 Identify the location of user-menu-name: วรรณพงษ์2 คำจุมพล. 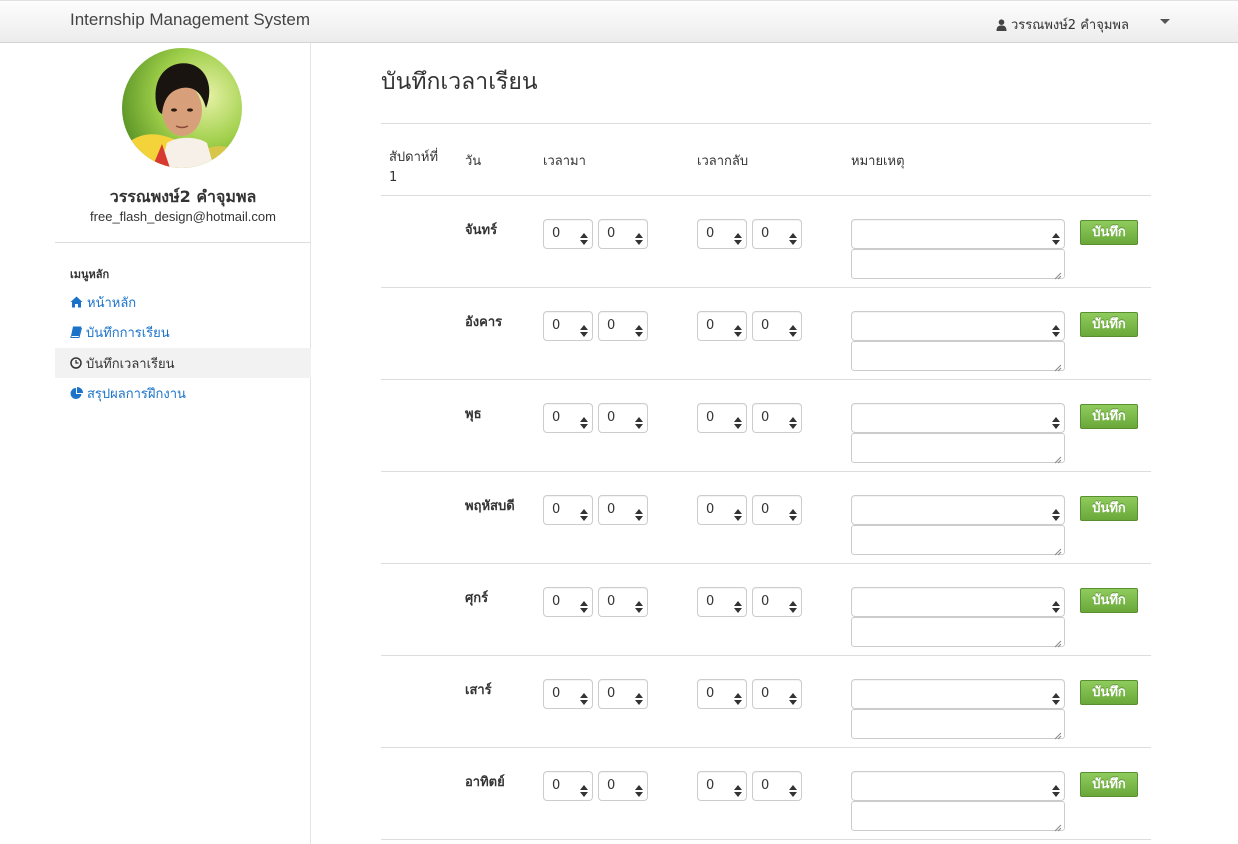
(1070, 25).